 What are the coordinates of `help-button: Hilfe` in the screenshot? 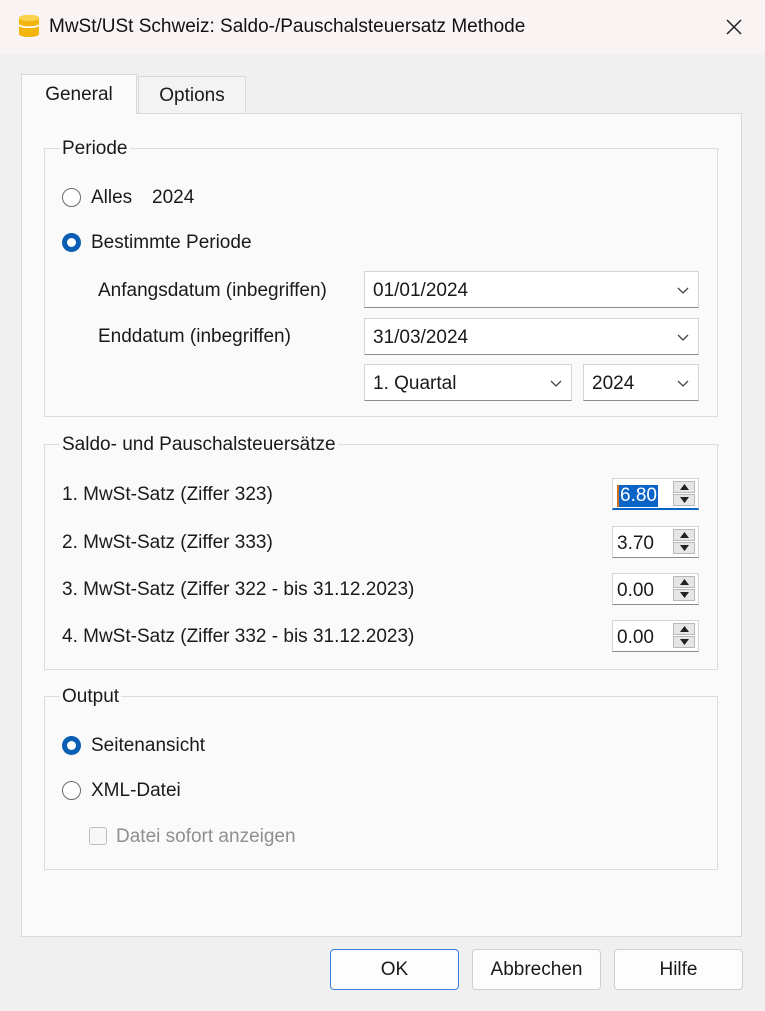 It's located at (678, 969).